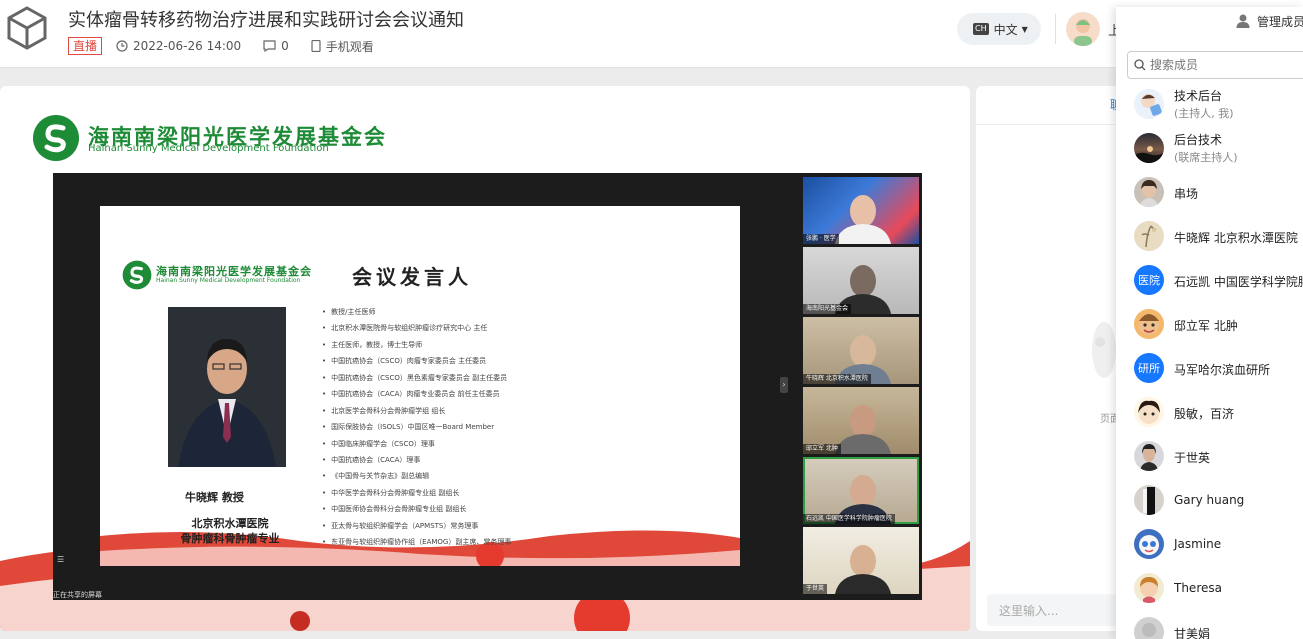 Image resolution: width=1303 pixels, height=639 pixels. I want to click on member-item: 医院石远凯 中国医学科学院肿瘤医院, so click(1209, 281).